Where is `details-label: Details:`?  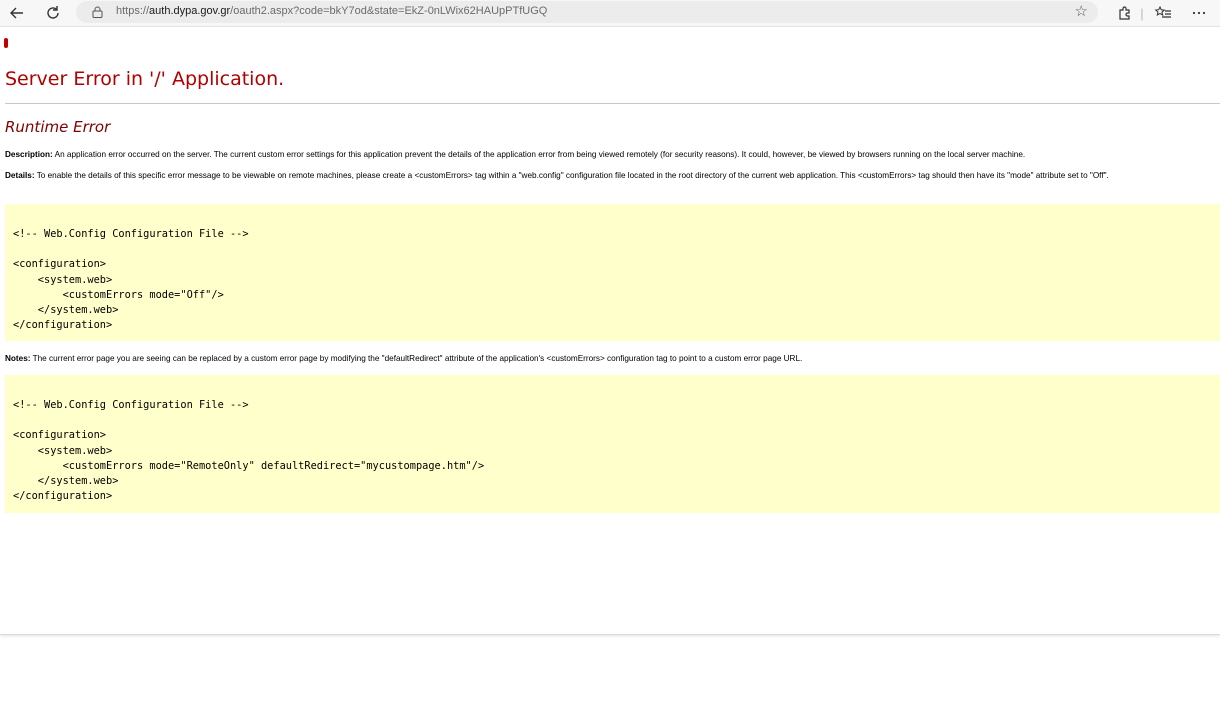 details-label: Details: is located at coordinates (20, 175).